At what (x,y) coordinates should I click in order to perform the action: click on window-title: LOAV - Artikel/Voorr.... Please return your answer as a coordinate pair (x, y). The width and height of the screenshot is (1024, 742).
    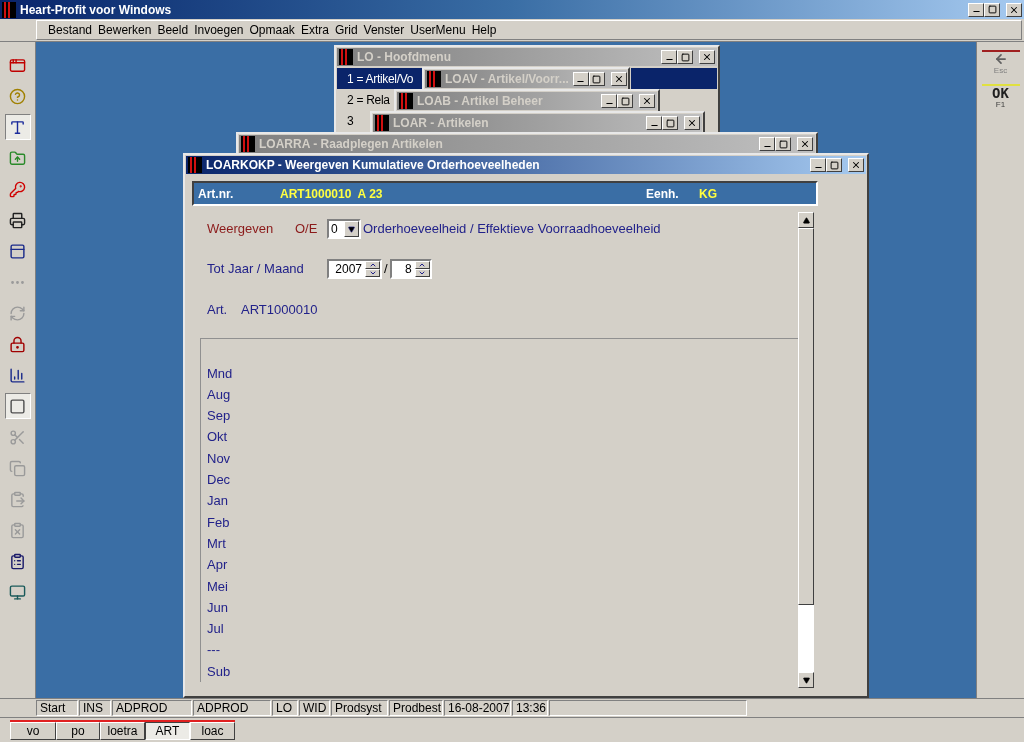
    Looking at the image, I should click on (507, 79).